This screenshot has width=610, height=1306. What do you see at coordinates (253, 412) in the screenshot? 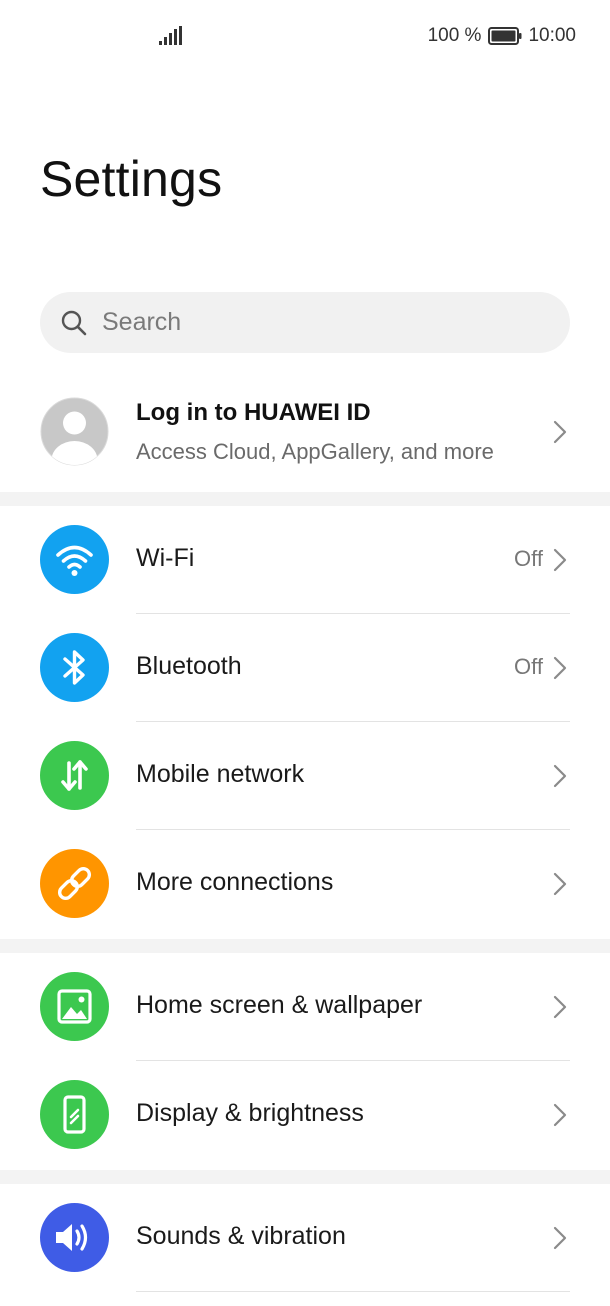
I see `account-title: Log in to HUAWEI ID` at bounding box center [253, 412].